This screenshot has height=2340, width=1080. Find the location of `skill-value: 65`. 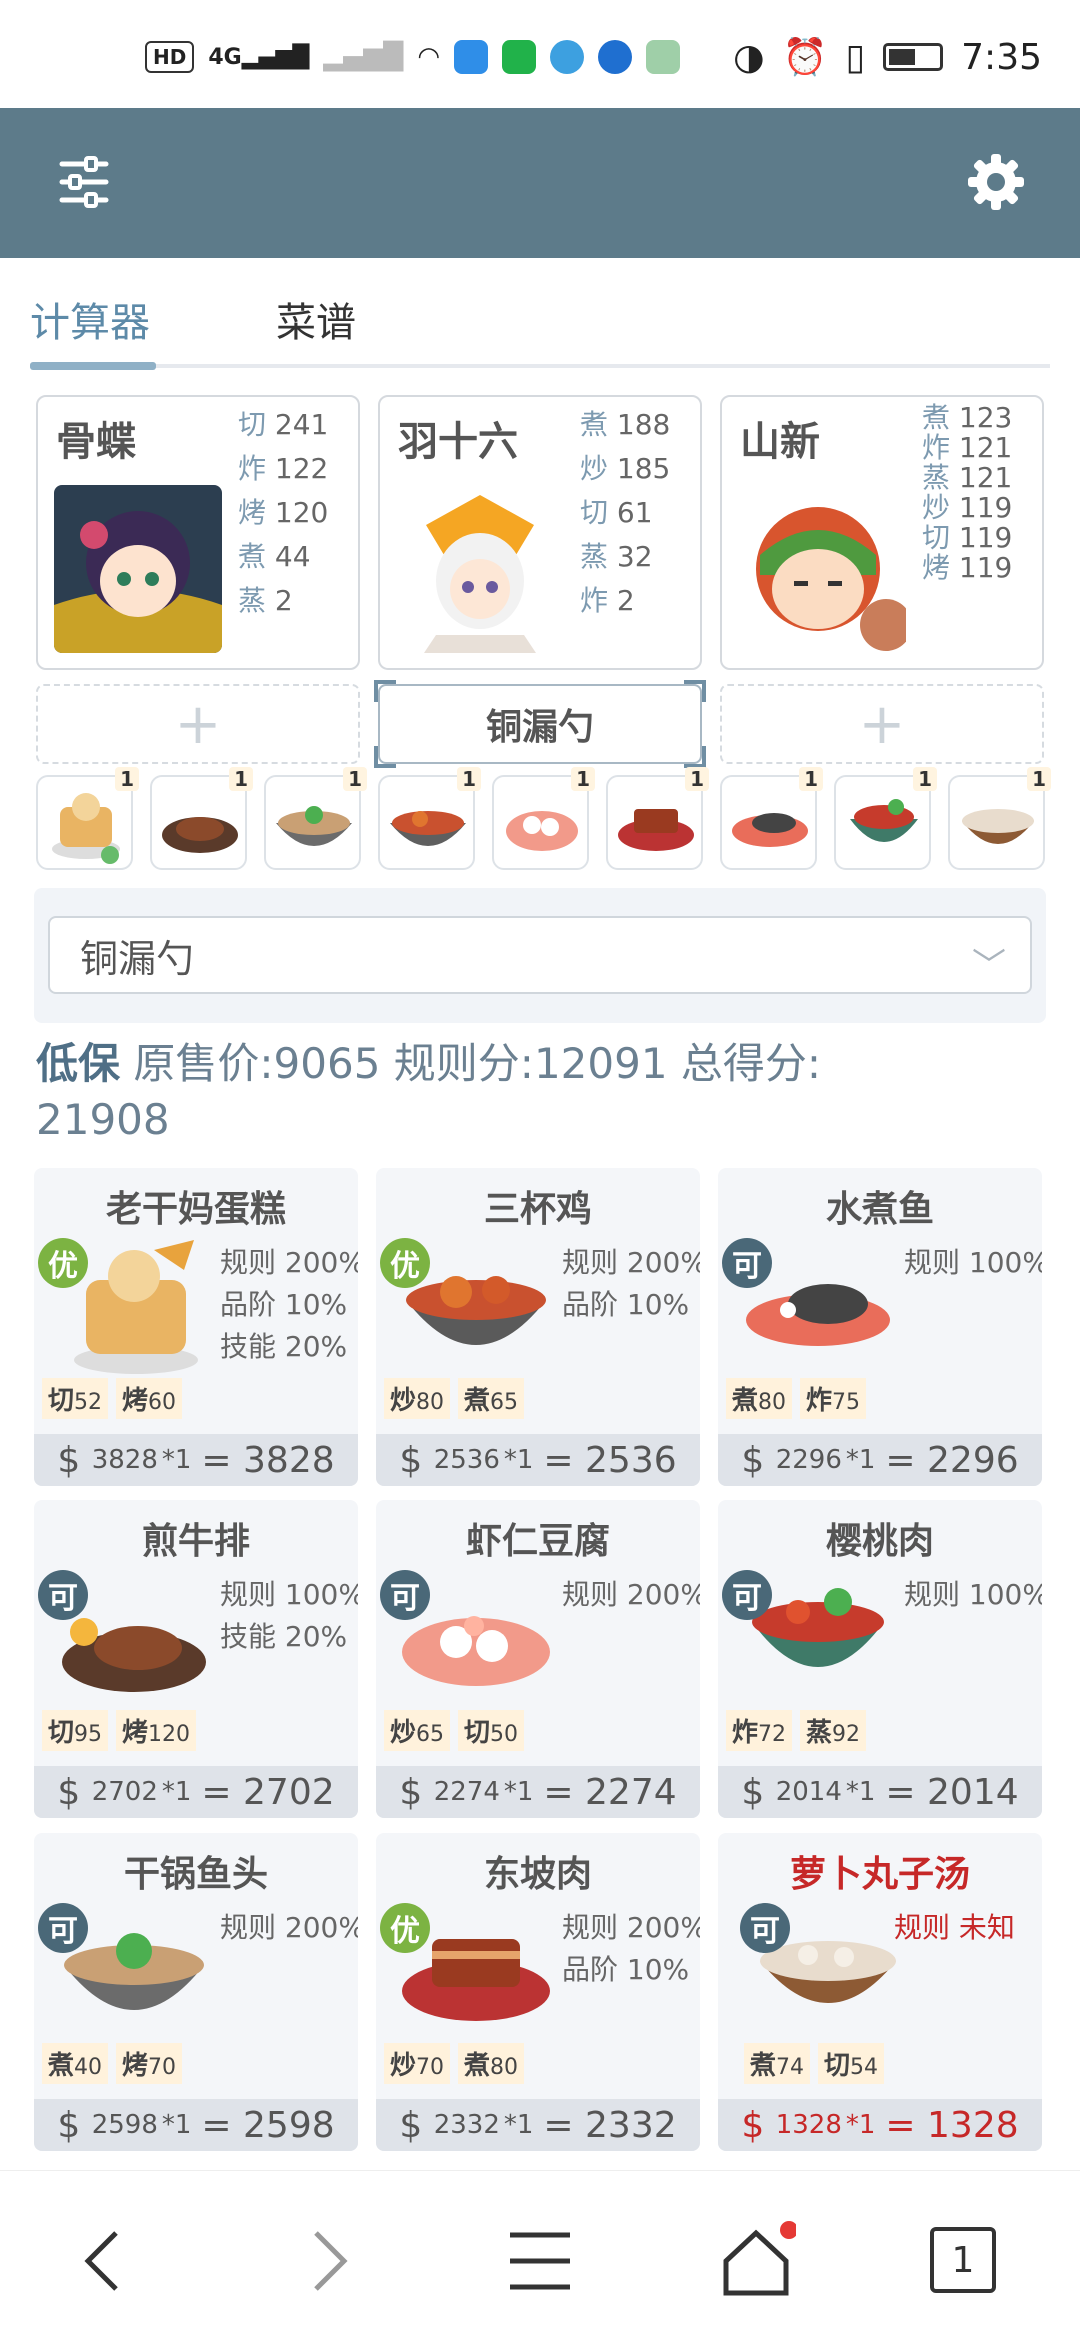

skill-value: 65 is located at coordinates (504, 1402).